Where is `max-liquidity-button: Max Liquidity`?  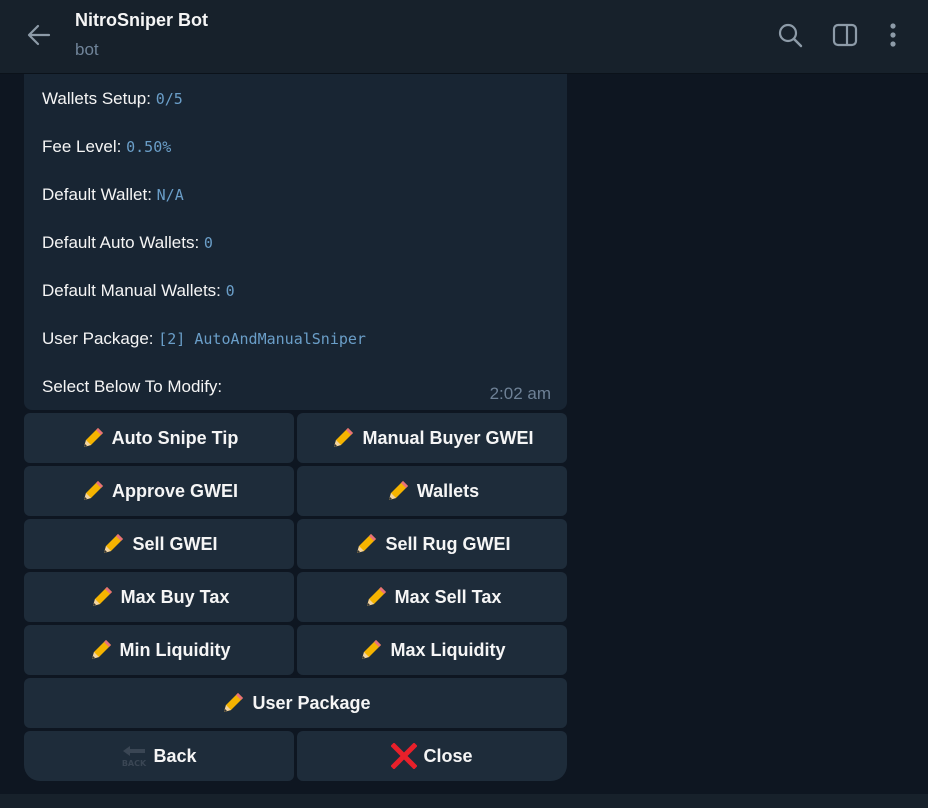
max-liquidity-button: Max Liquidity is located at coordinates (432, 650).